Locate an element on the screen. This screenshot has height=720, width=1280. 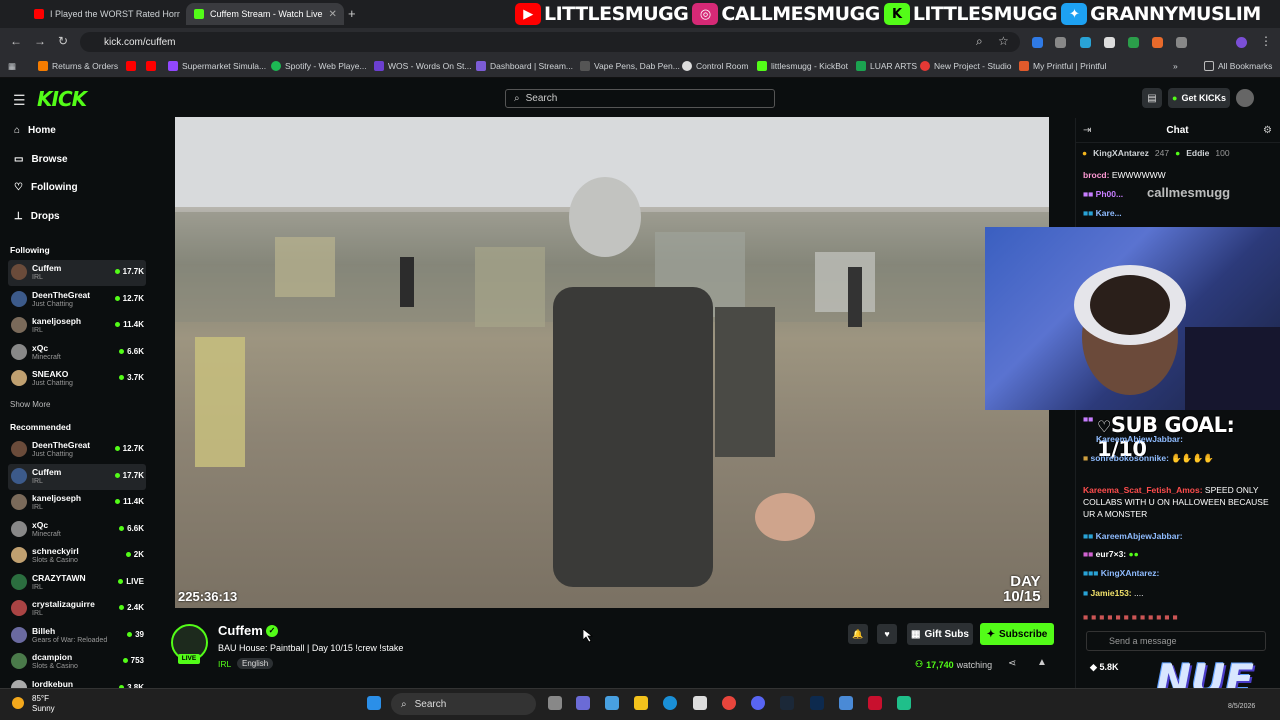
chat-username: eur7×3: is located at coordinates (1111, 554).